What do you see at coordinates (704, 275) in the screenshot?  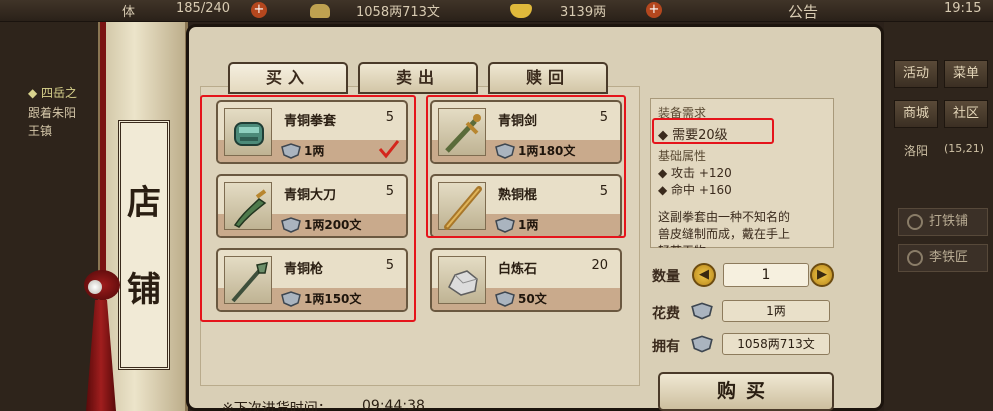 I see `decrease-quantity-button: ◀` at bounding box center [704, 275].